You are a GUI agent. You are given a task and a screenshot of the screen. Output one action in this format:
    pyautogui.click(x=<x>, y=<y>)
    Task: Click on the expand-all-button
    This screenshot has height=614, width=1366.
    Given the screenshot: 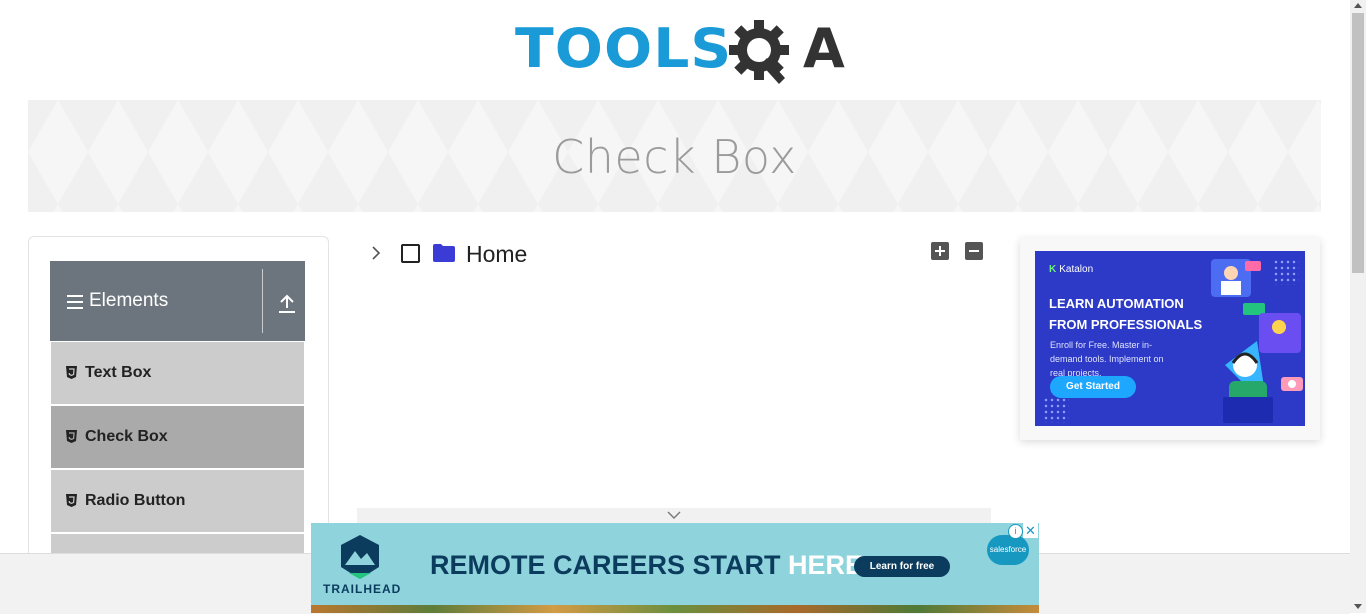 What is the action you would take?
    pyautogui.click(x=940, y=251)
    